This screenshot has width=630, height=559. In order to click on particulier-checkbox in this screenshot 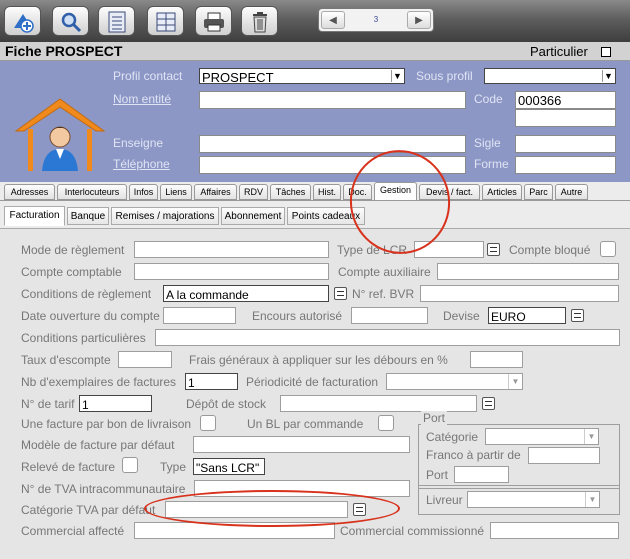, I will do `click(606, 52)`.